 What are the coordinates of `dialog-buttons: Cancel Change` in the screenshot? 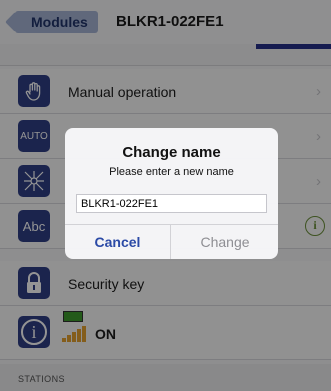 It's located at (171, 241).